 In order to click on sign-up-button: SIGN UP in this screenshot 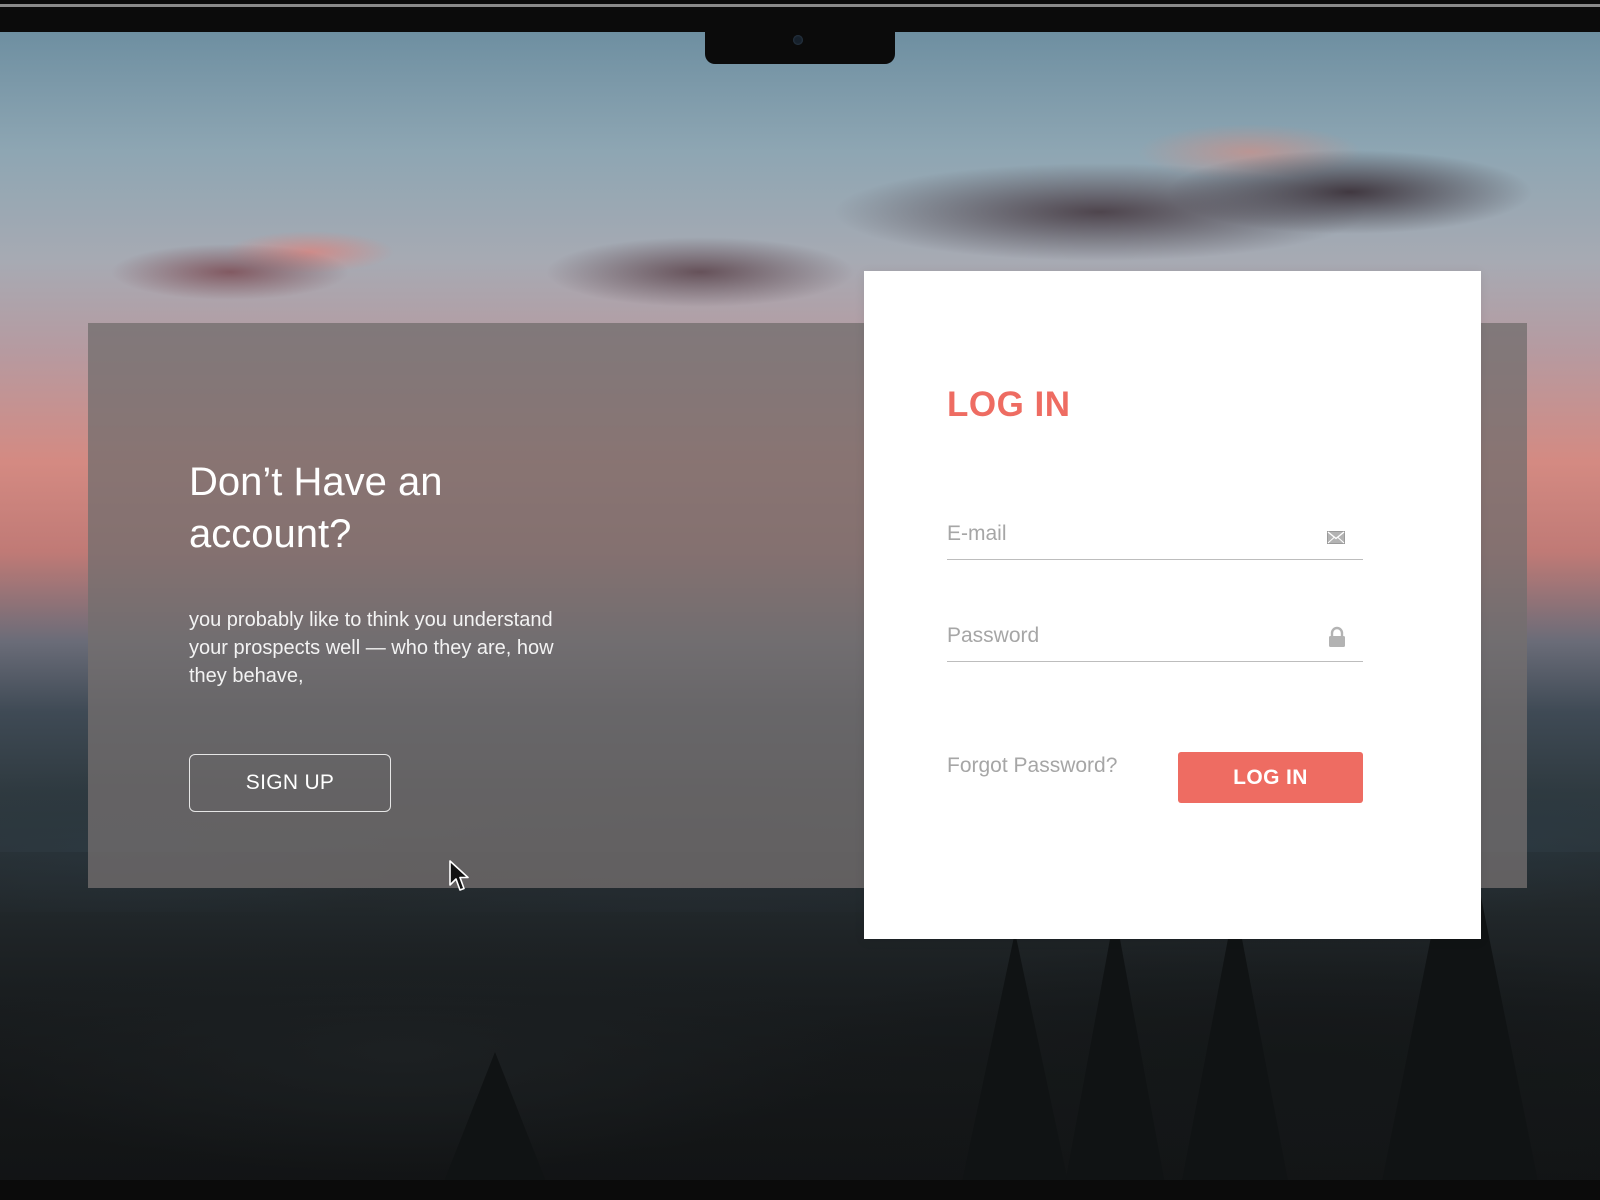, I will do `click(290, 783)`.